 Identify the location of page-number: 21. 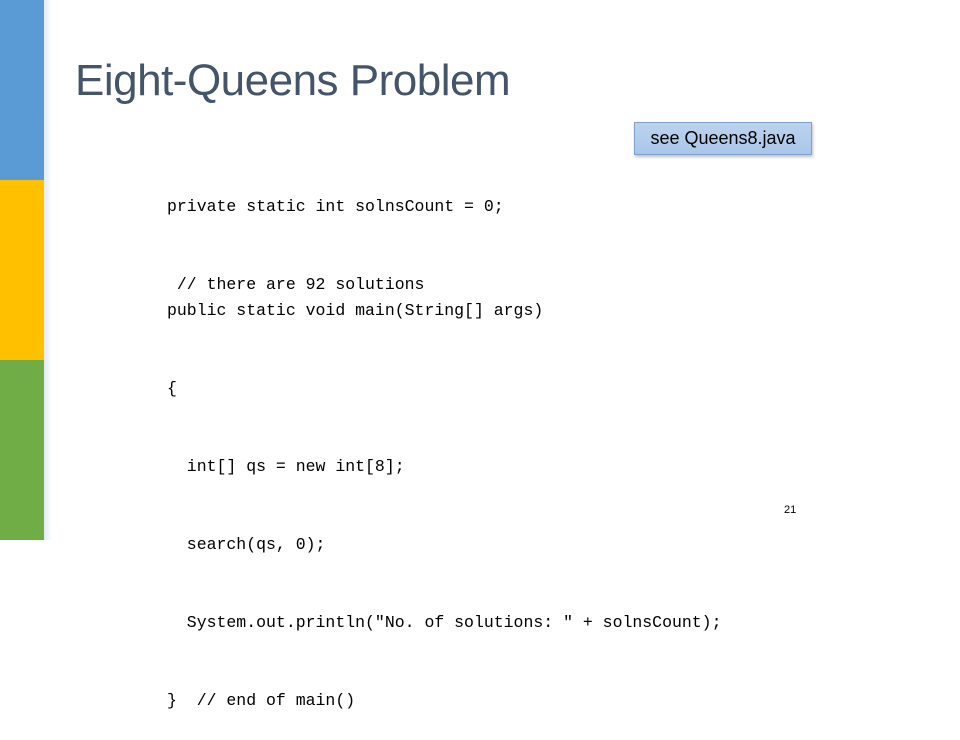
(790, 510).